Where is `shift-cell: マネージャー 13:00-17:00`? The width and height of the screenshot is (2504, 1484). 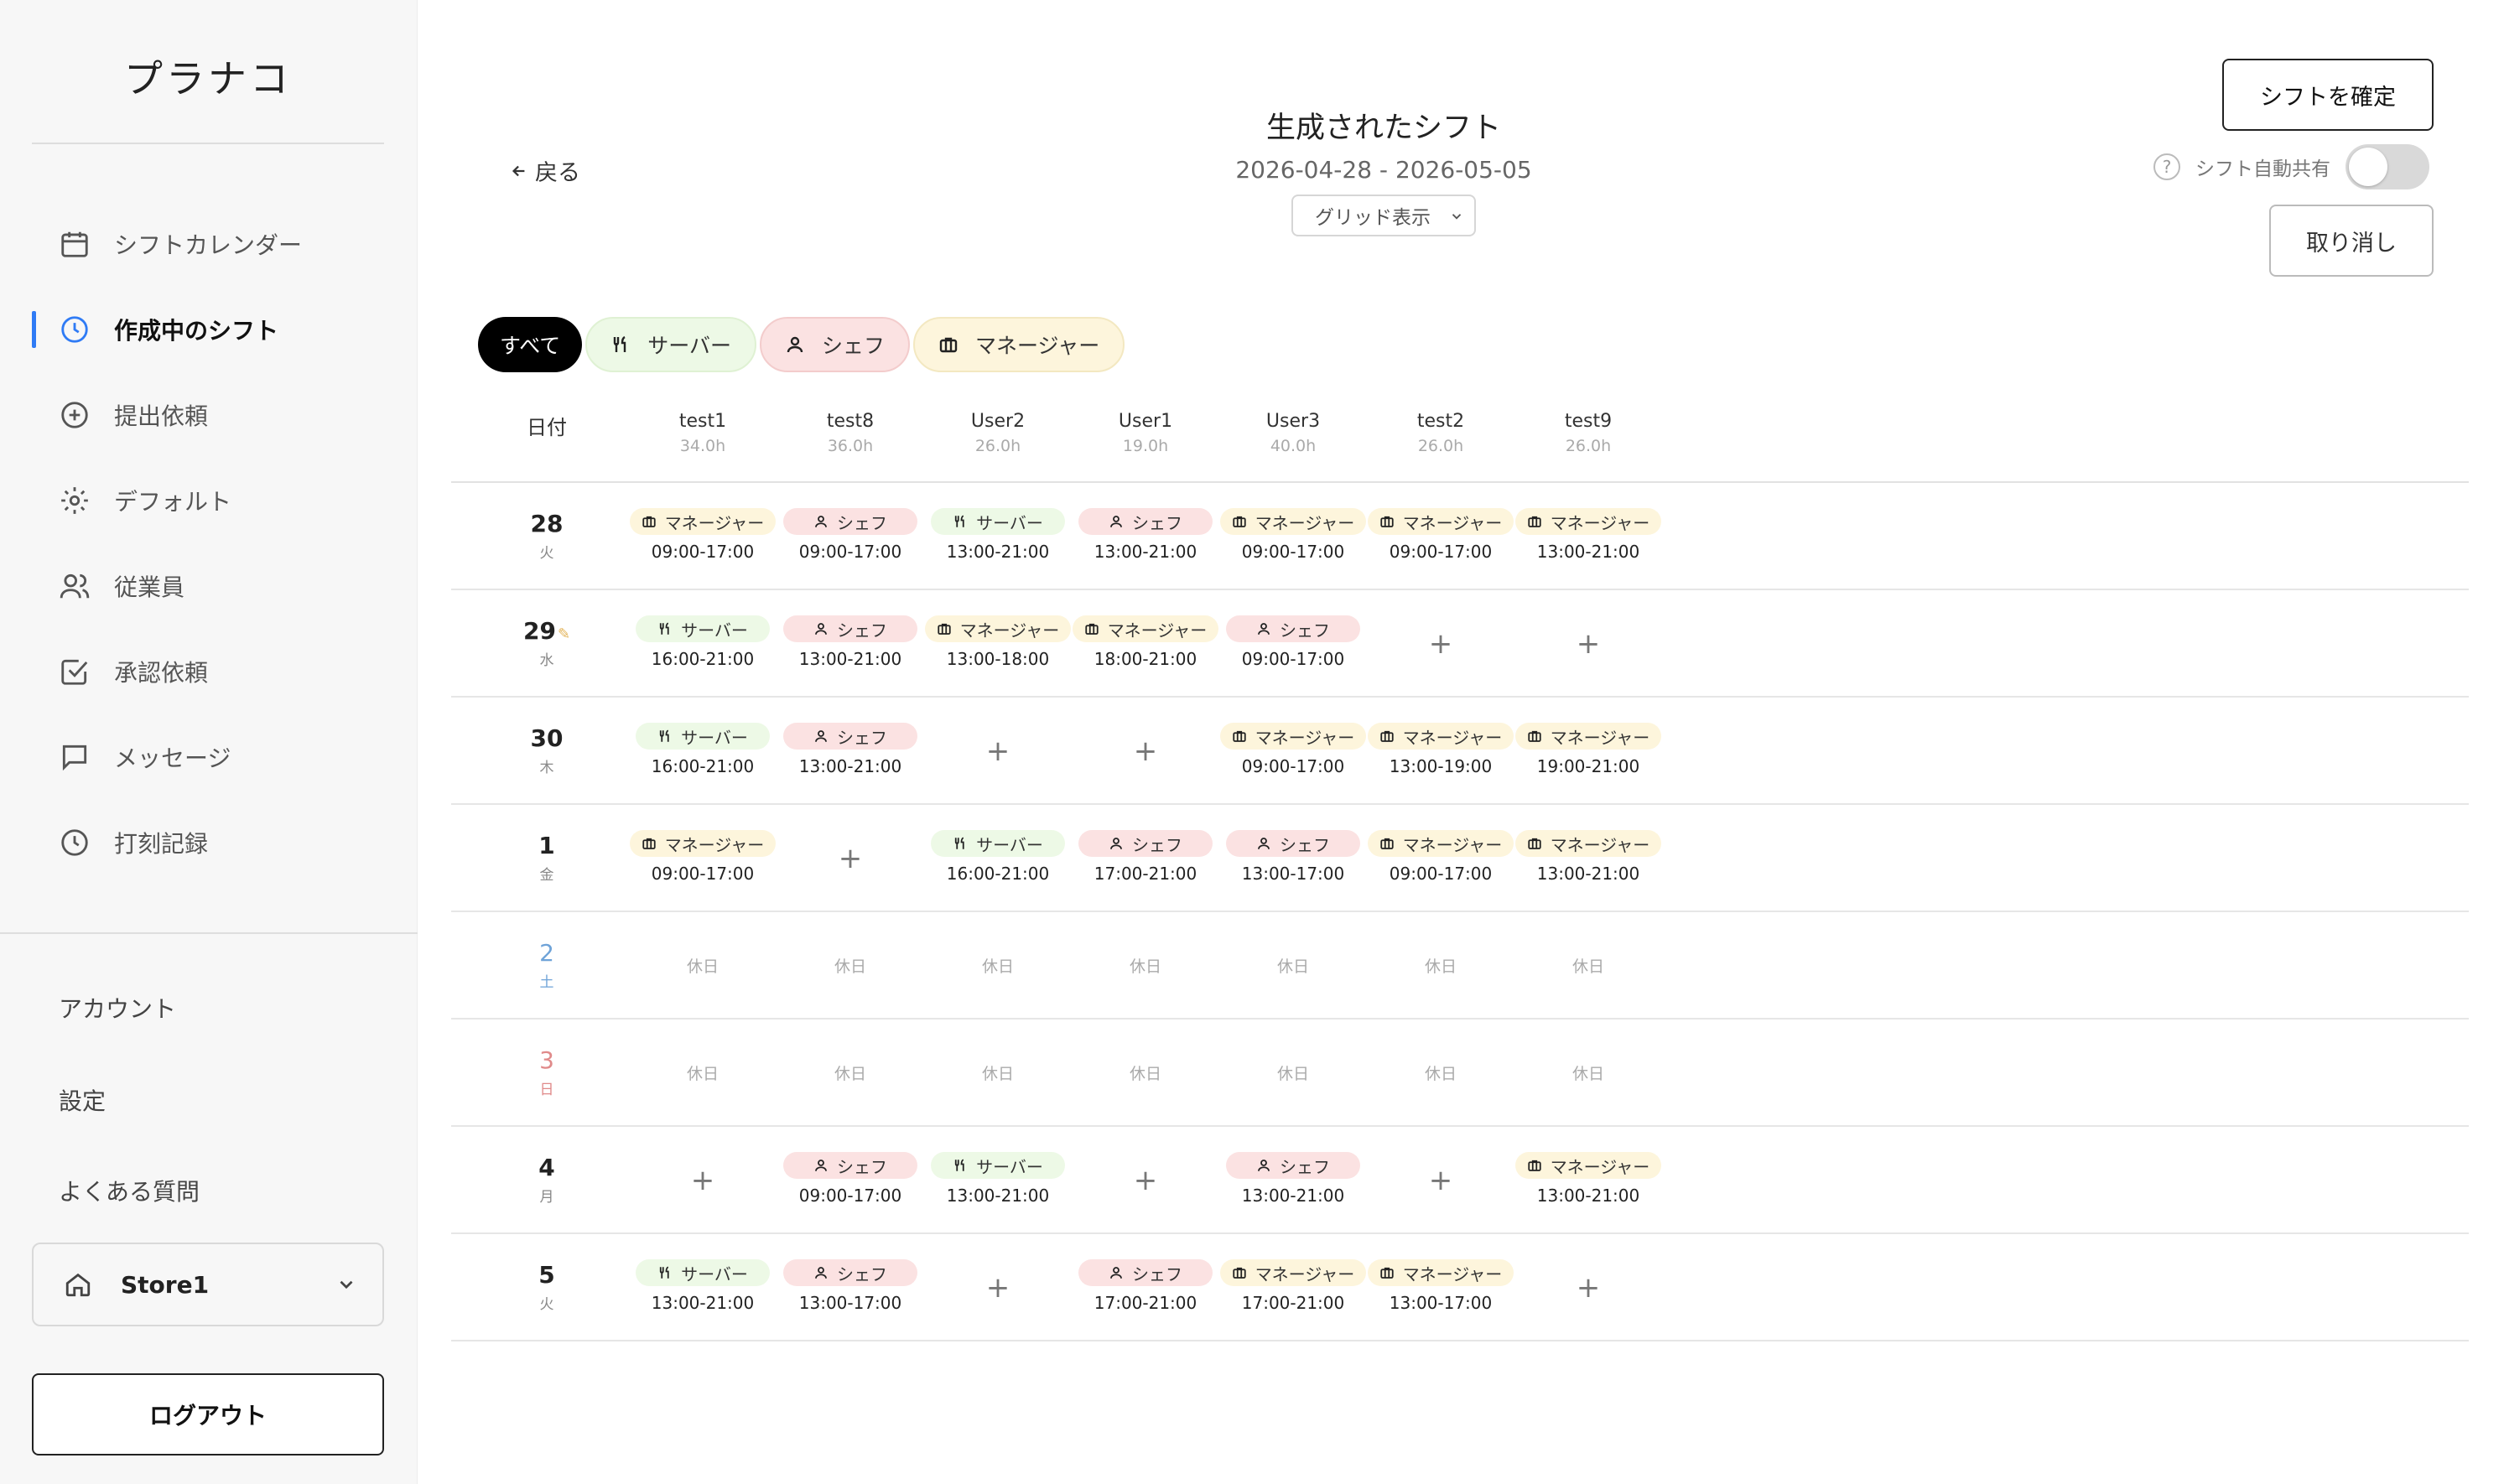
shift-cell: マネージャー 13:00-17:00 is located at coordinates (1440, 1286).